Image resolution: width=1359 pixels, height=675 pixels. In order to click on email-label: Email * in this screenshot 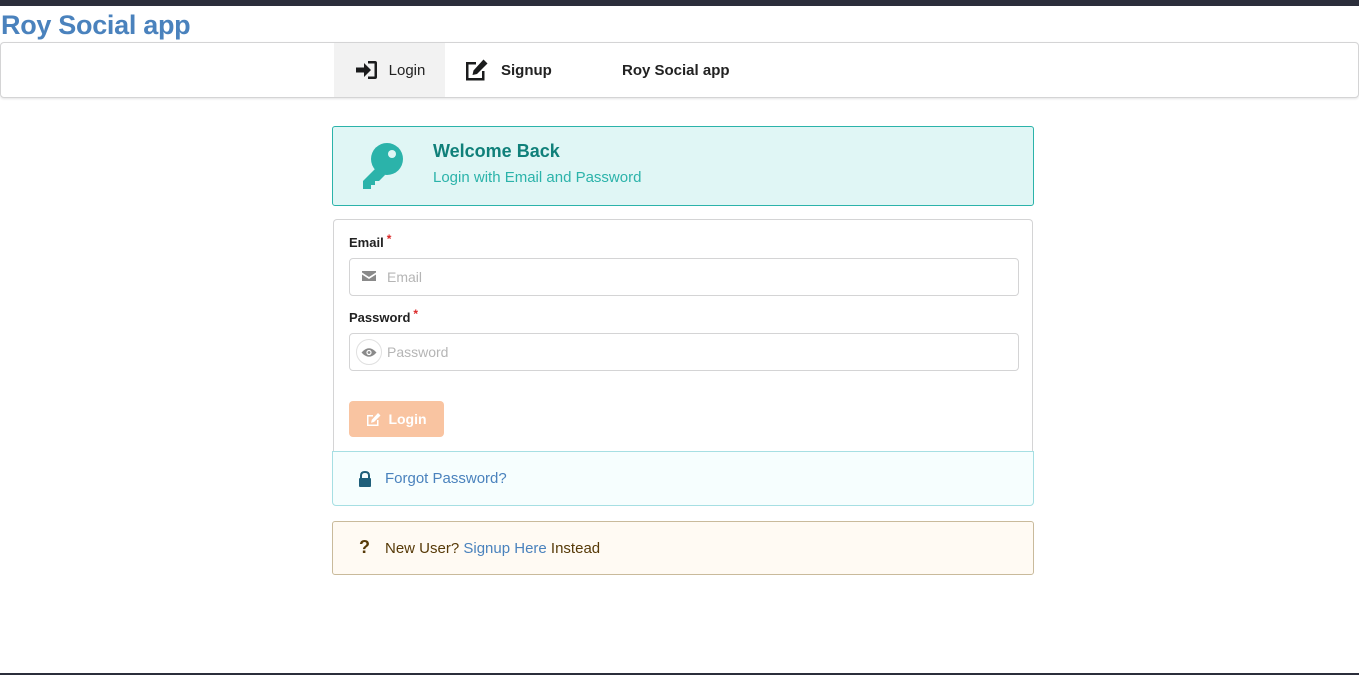, I will do `click(370, 241)`.